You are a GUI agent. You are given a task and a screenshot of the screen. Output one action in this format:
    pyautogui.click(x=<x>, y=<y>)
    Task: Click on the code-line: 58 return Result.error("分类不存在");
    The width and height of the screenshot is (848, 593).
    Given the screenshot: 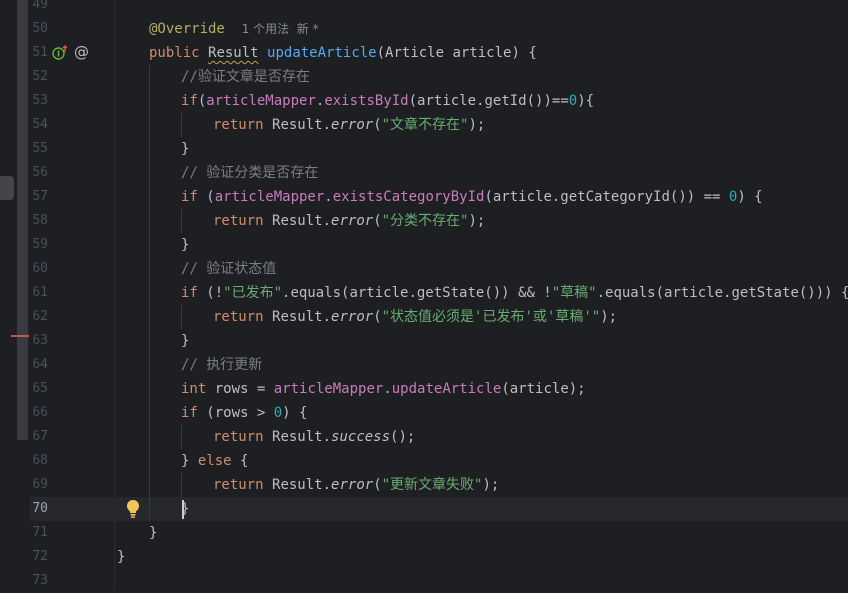 What is the action you would take?
    pyautogui.click(x=424, y=221)
    